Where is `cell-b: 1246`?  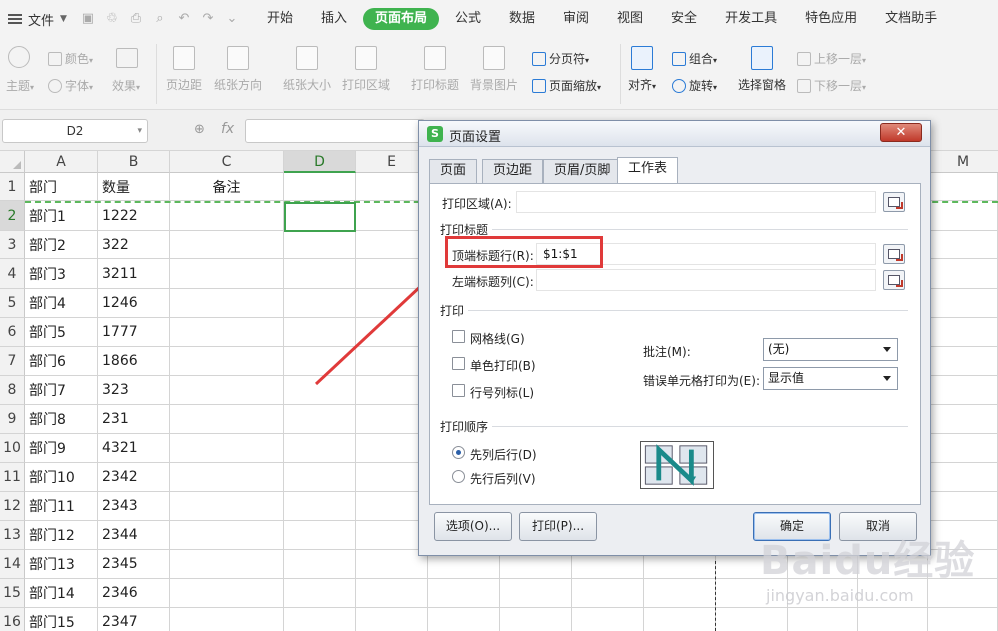
cell-b: 1246 is located at coordinates (134, 303).